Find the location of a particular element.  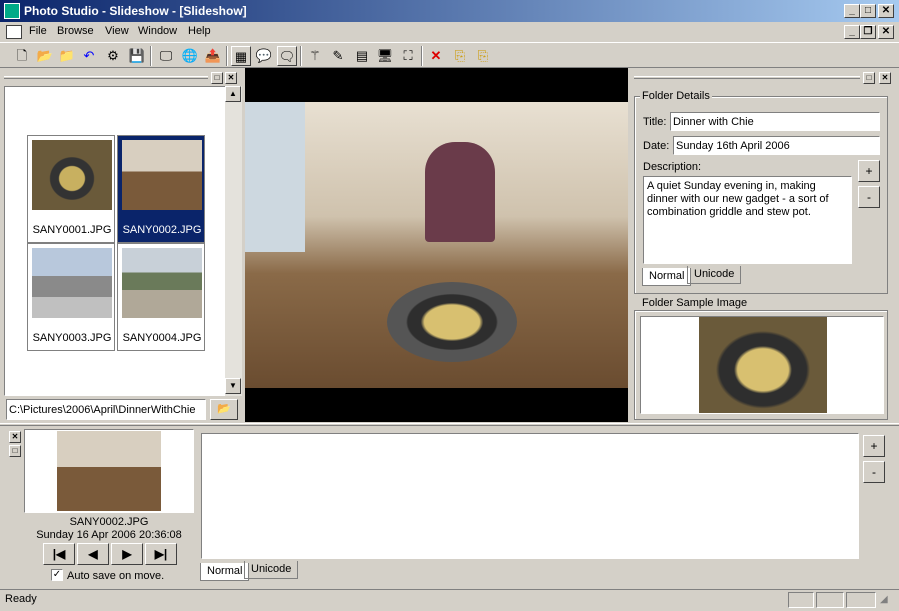

undo-icon: ↶ is located at coordinates (89, 56).